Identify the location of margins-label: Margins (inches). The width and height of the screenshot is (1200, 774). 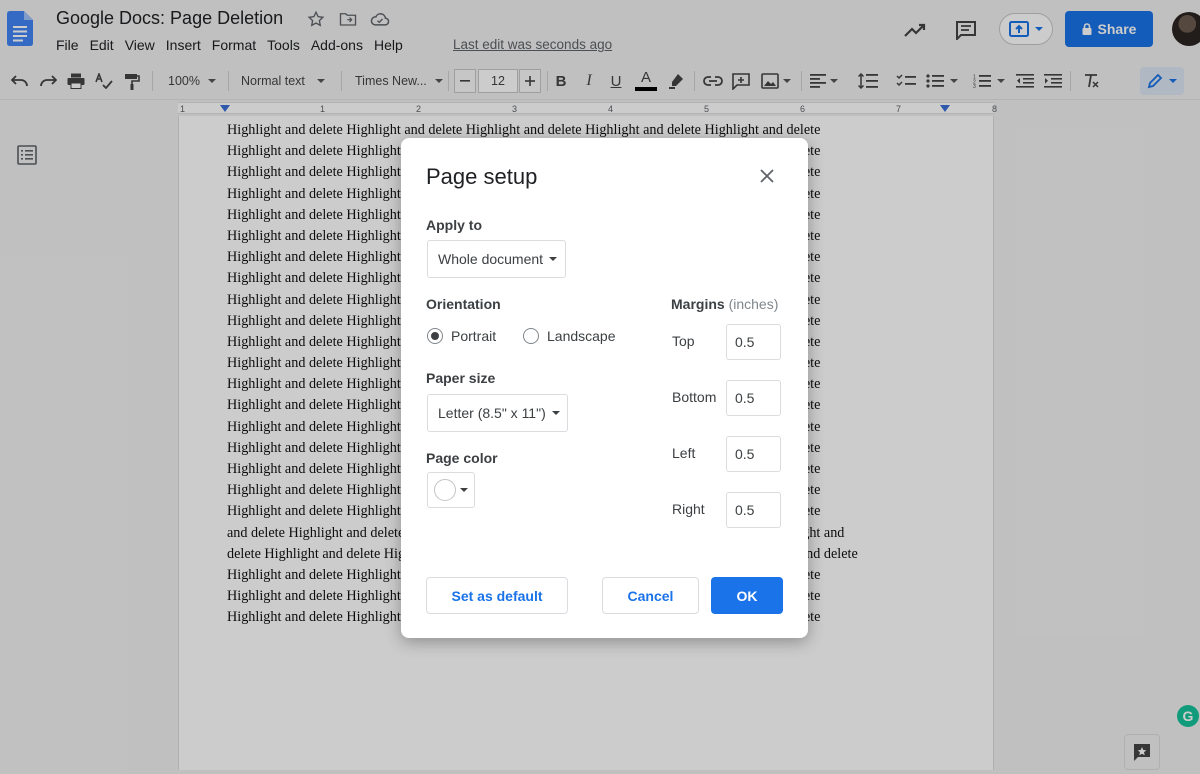
(724, 304).